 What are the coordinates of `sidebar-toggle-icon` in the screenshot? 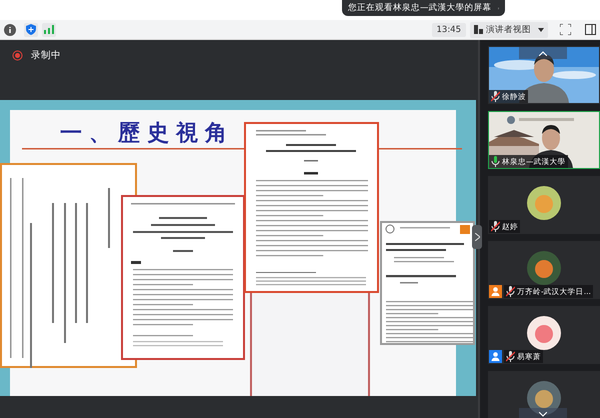 It's located at (590, 29).